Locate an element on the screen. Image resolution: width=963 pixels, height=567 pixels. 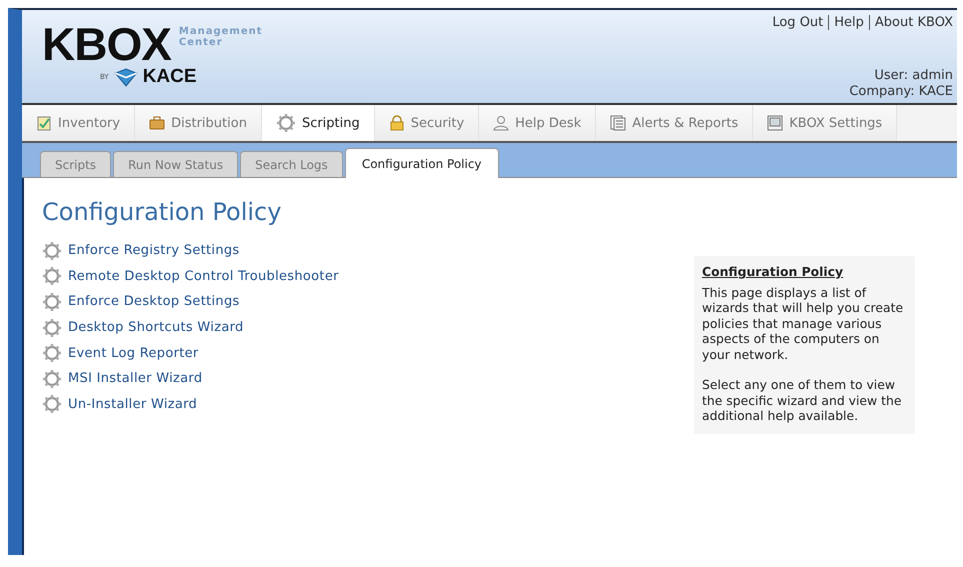
page-title: Configuration Policy is located at coordinates (162, 212).